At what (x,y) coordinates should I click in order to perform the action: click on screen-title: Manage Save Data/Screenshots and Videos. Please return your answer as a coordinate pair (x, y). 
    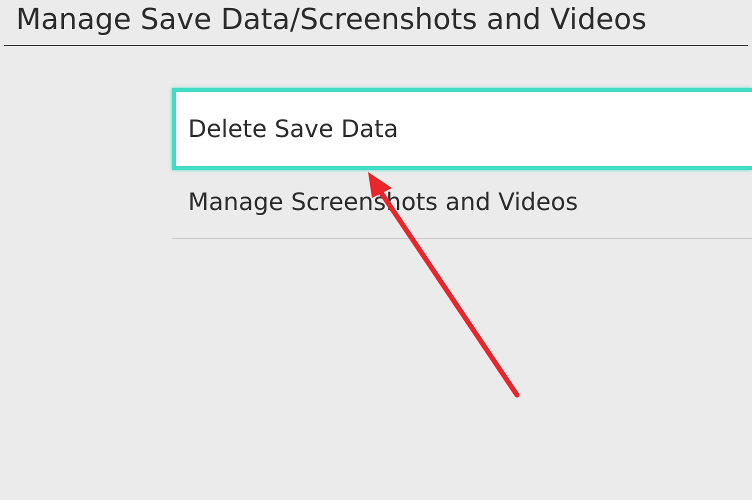
    Looking at the image, I should click on (331, 19).